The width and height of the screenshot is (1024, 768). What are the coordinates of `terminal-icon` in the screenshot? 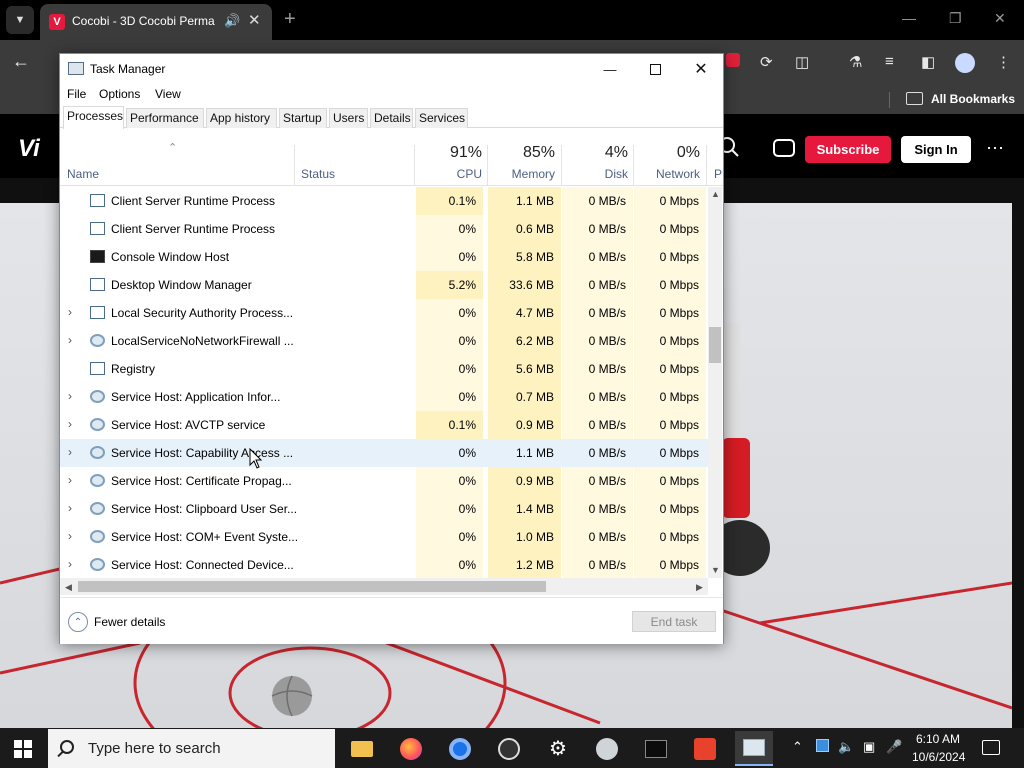 It's located at (656, 748).